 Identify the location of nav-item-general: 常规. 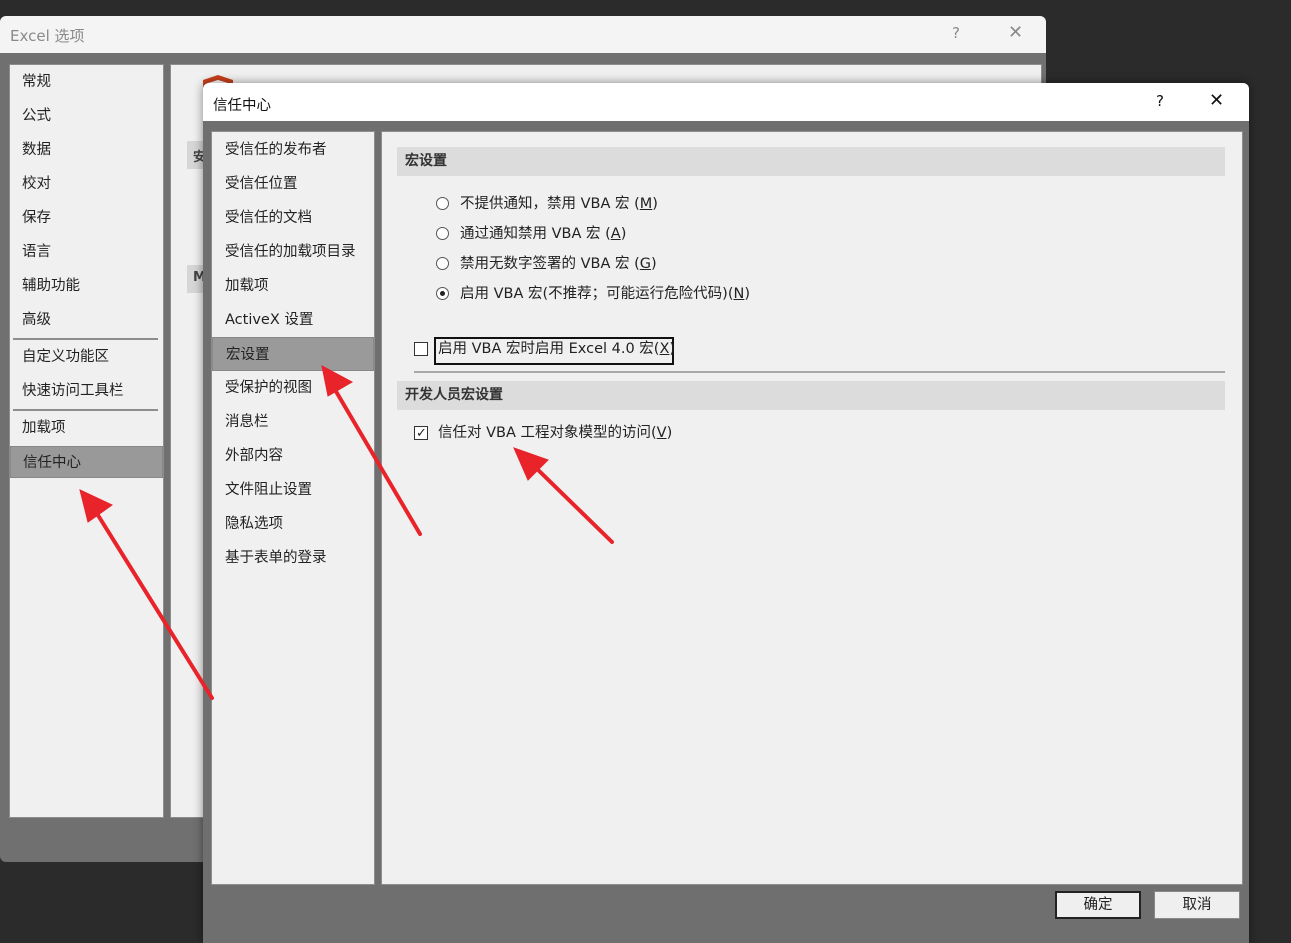
(86, 82).